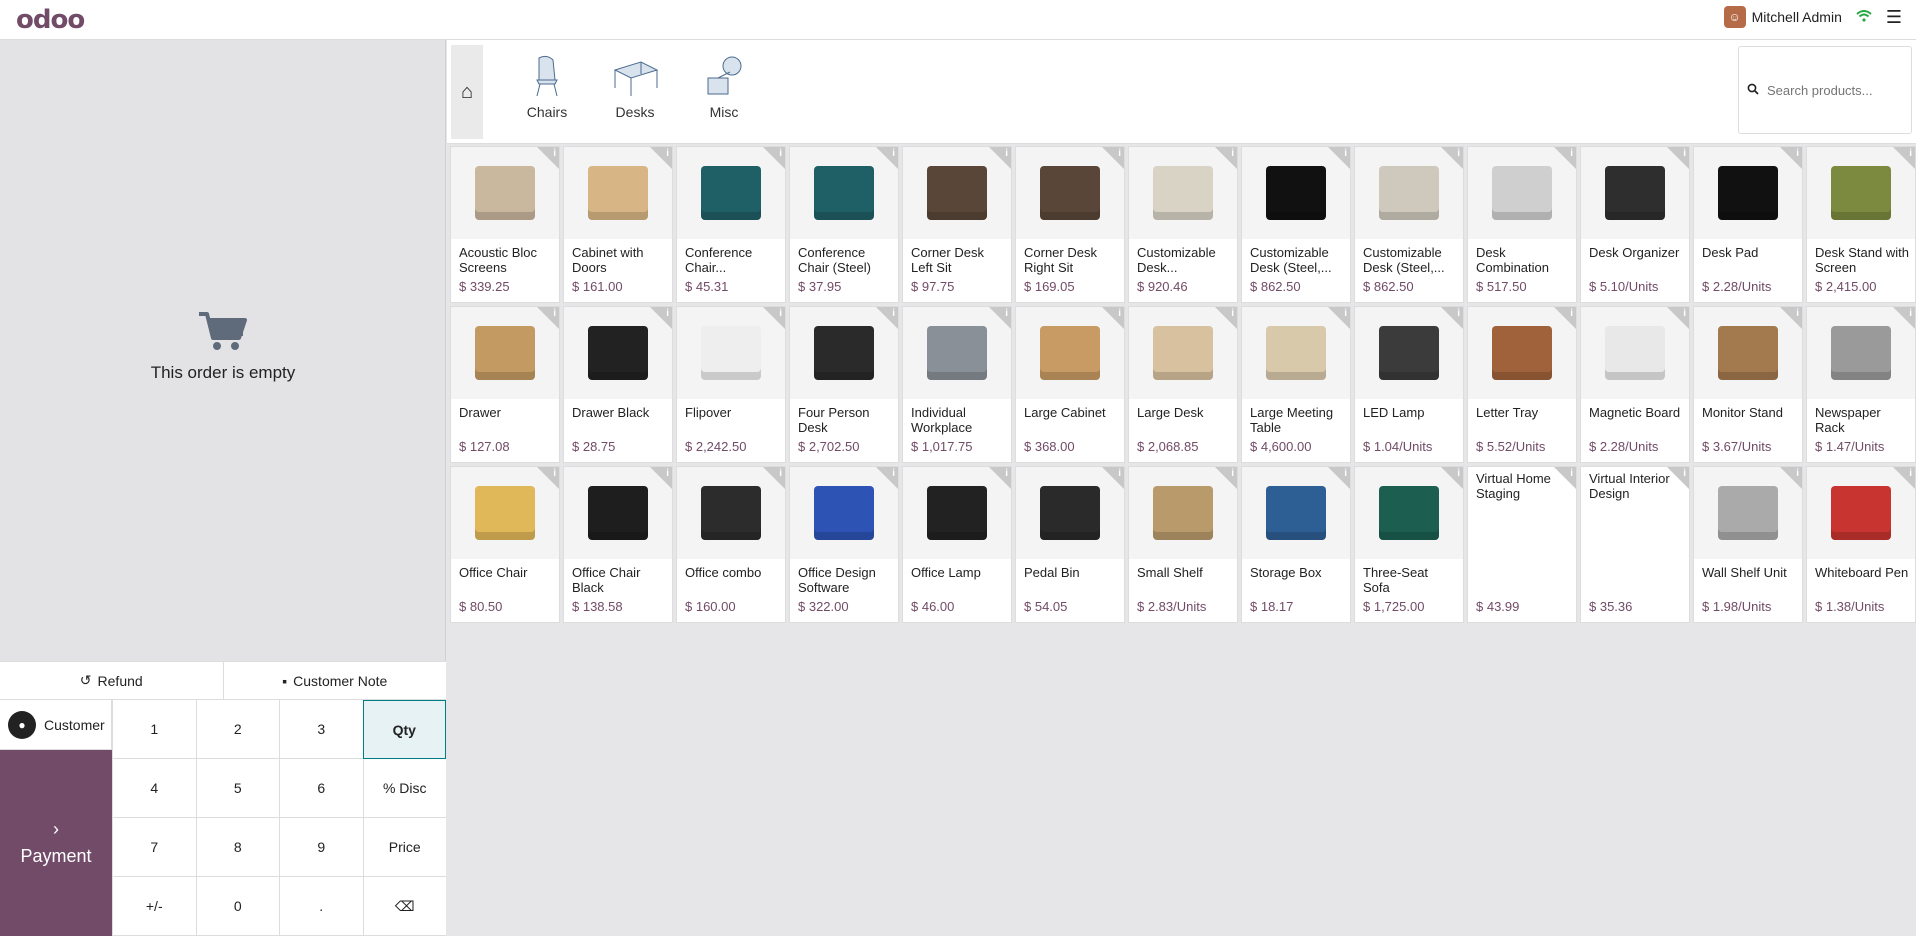 This screenshot has height=936, width=1916. Describe the element at coordinates (1748, 544) in the screenshot. I see `product-card: Wall Shelf Unit $ 1.98/Units i` at that location.